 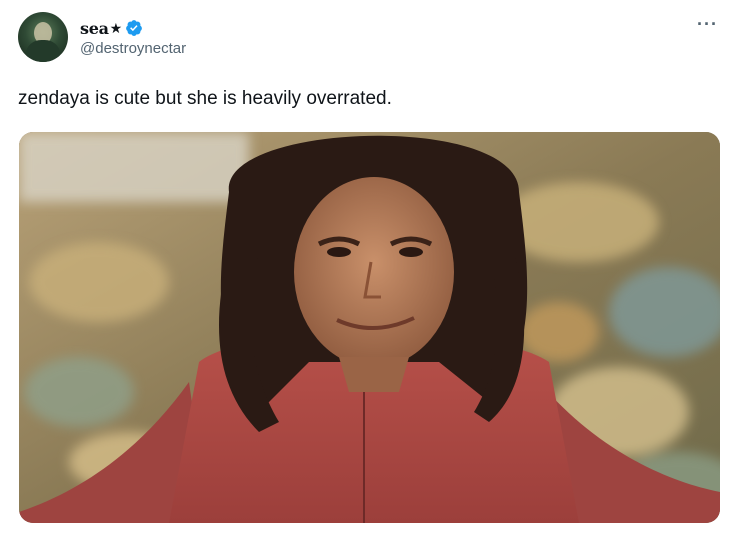 What do you see at coordinates (94, 28) in the screenshot?
I see `display-name: sea` at bounding box center [94, 28].